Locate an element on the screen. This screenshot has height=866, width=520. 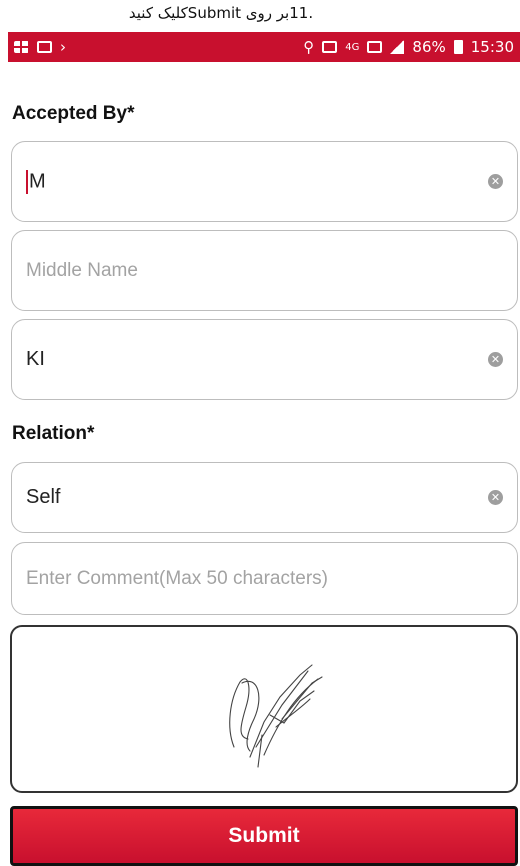
battery-icon is located at coordinates (458, 47).